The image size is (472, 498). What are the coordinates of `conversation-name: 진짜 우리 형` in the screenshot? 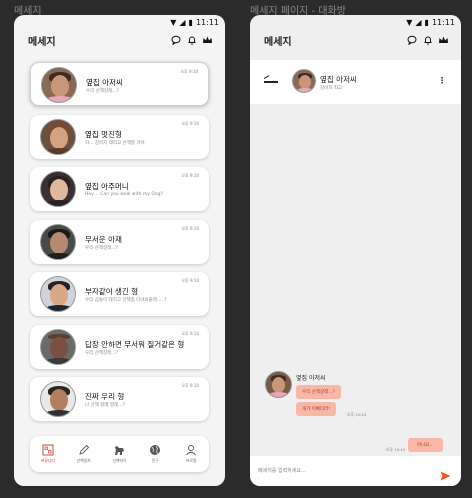 It's located at (105, 396).